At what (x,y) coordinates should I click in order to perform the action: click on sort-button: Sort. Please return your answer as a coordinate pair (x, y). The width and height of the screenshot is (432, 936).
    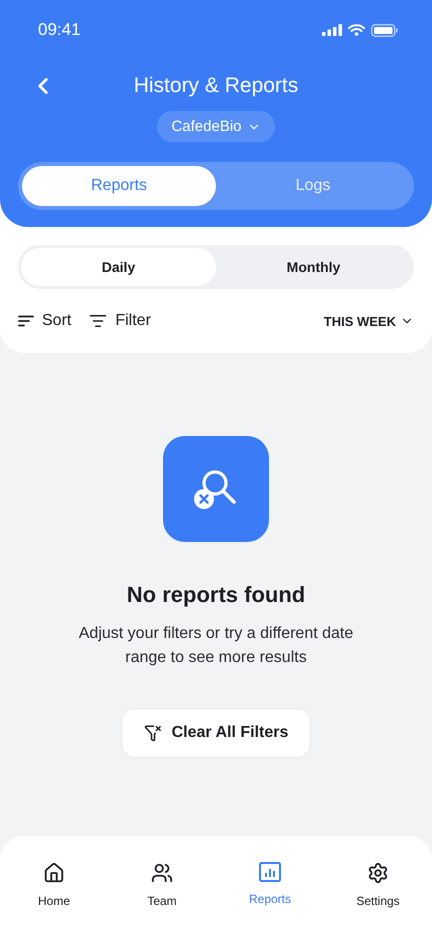
    Looking at the image, I should click on (45, 321).